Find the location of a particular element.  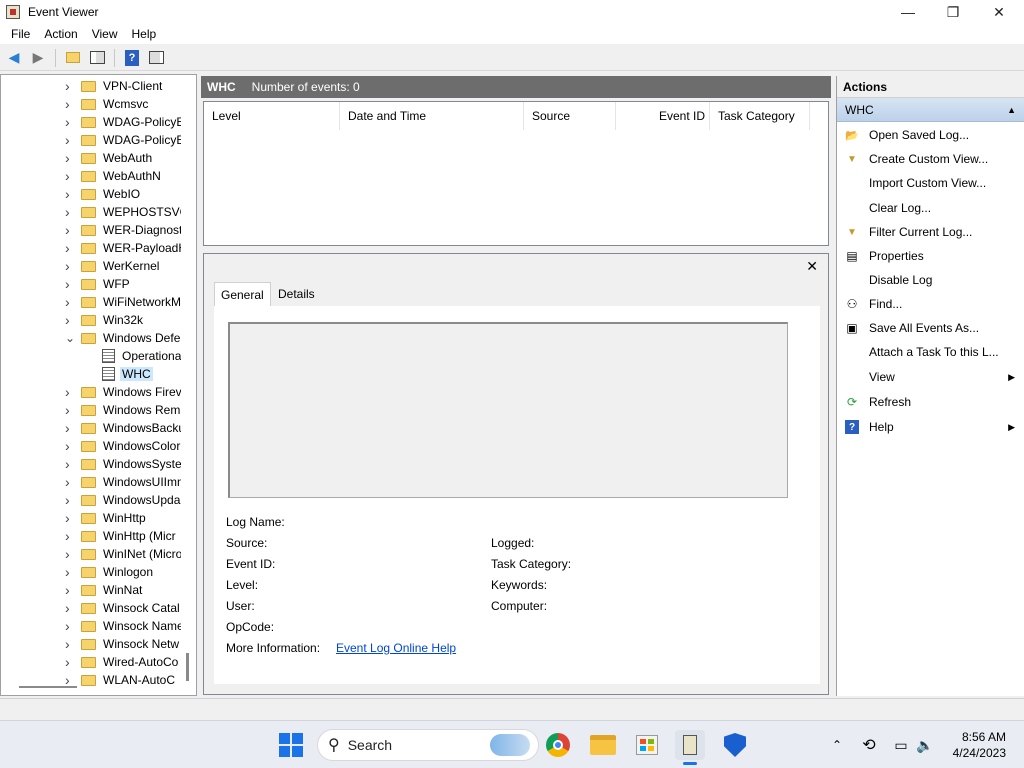

tab-general: General is located at coordinates (242, 294).